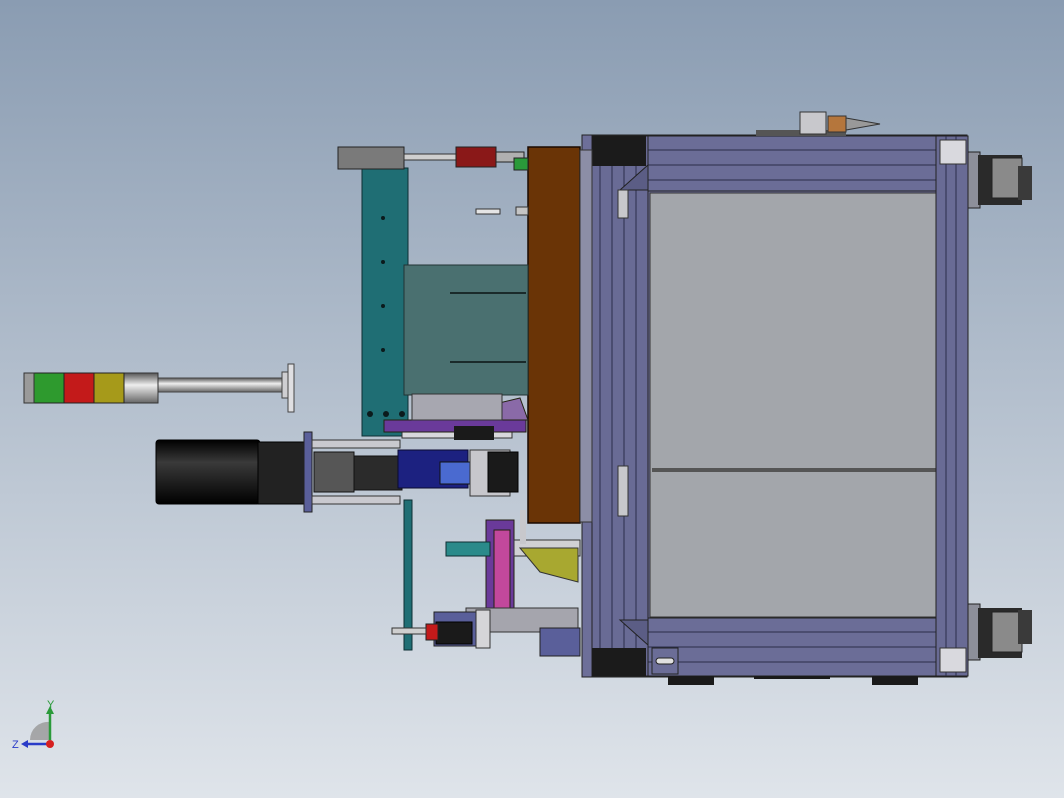 This screenshot has height=798, width=1064. I want to click on caster-top, so click(999, 180).